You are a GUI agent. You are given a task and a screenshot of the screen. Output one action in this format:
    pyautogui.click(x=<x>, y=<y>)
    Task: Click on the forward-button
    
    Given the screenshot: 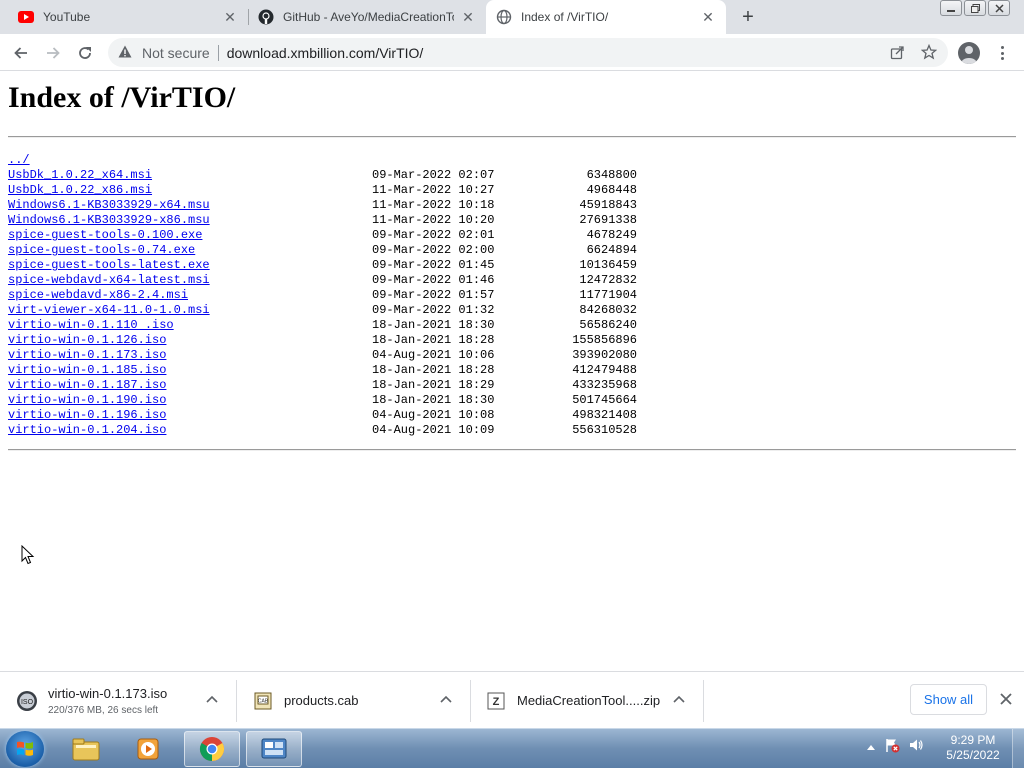 What is the action you would take?
    pyautogui.click(x=53, y=53)
    